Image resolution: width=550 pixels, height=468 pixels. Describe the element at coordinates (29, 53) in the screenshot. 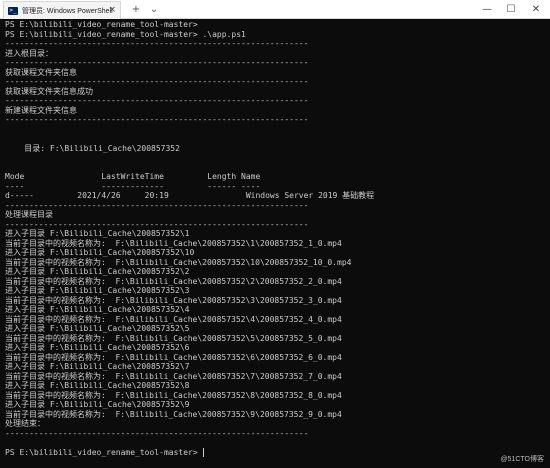

I see `console-line: 进入根目录：` at that location.